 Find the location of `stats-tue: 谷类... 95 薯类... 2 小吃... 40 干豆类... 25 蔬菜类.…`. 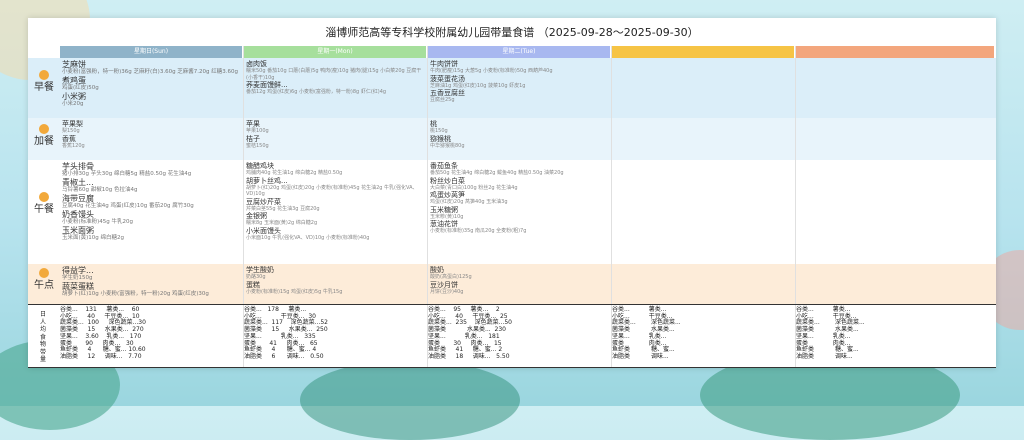

stats-tue: 谷类... 95 薯类... 2 小吃... 40 干豆类... 25 蔬菜类.… is located at coordinates (470, 333).